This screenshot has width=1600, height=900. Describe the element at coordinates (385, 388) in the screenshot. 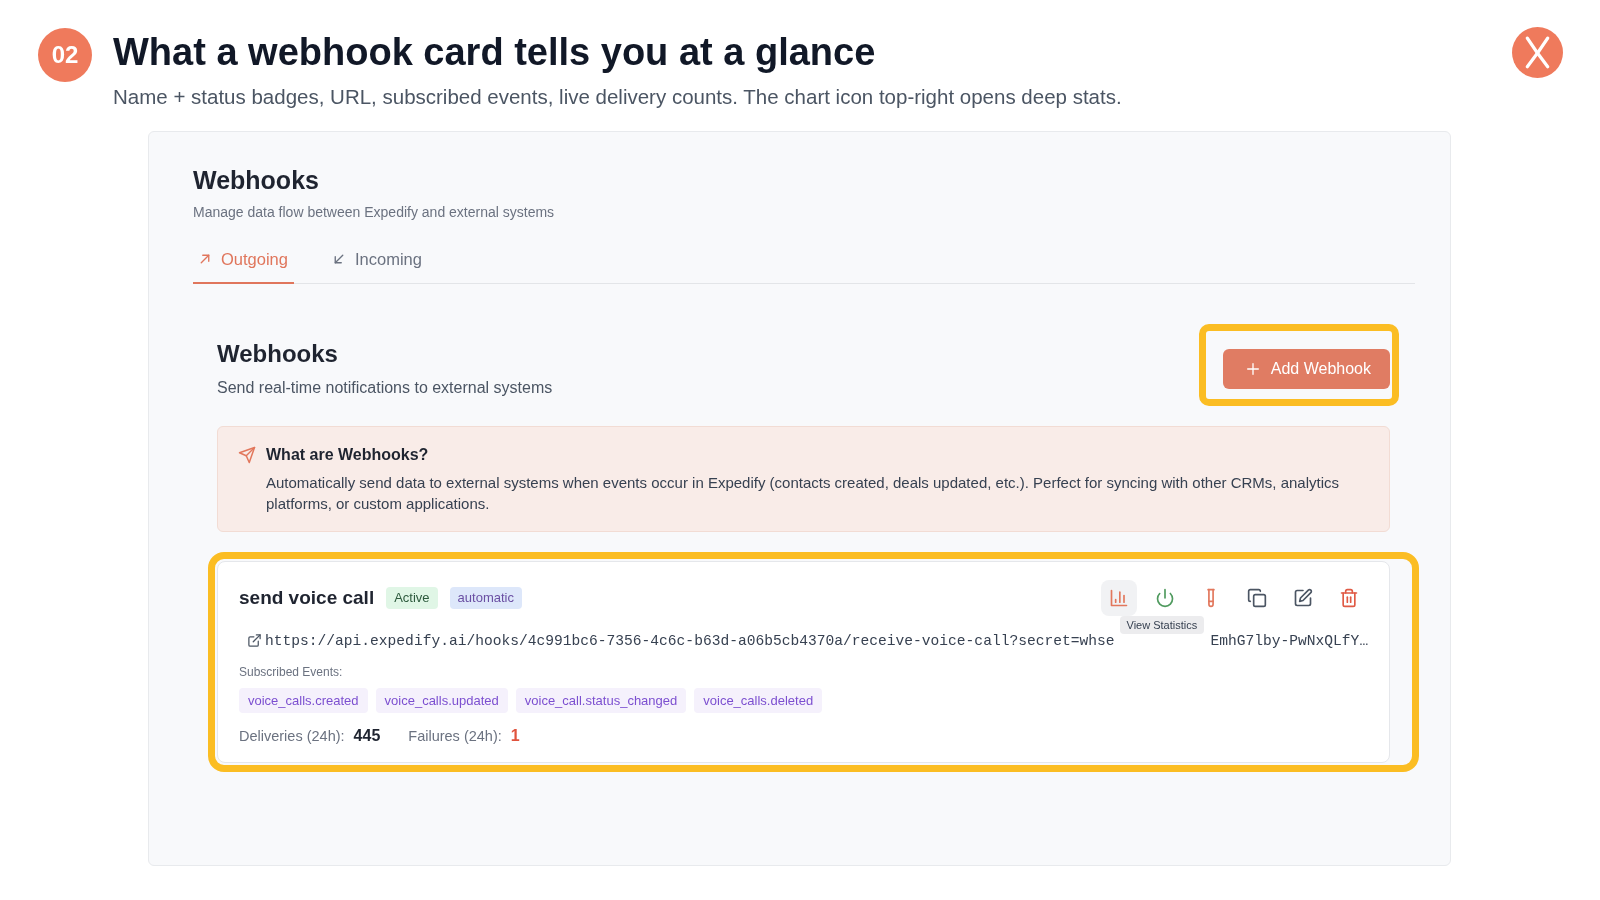

I see `section-subtitle: Send real-time notifications to external systems` at that location.